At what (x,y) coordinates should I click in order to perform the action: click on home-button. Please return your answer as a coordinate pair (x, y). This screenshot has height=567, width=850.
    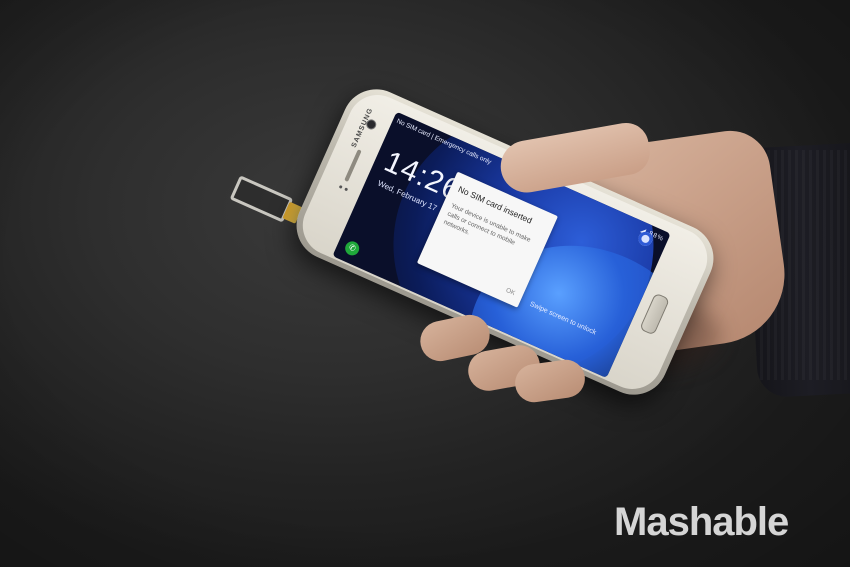
    Looking at the image, I should click on (655, 314).